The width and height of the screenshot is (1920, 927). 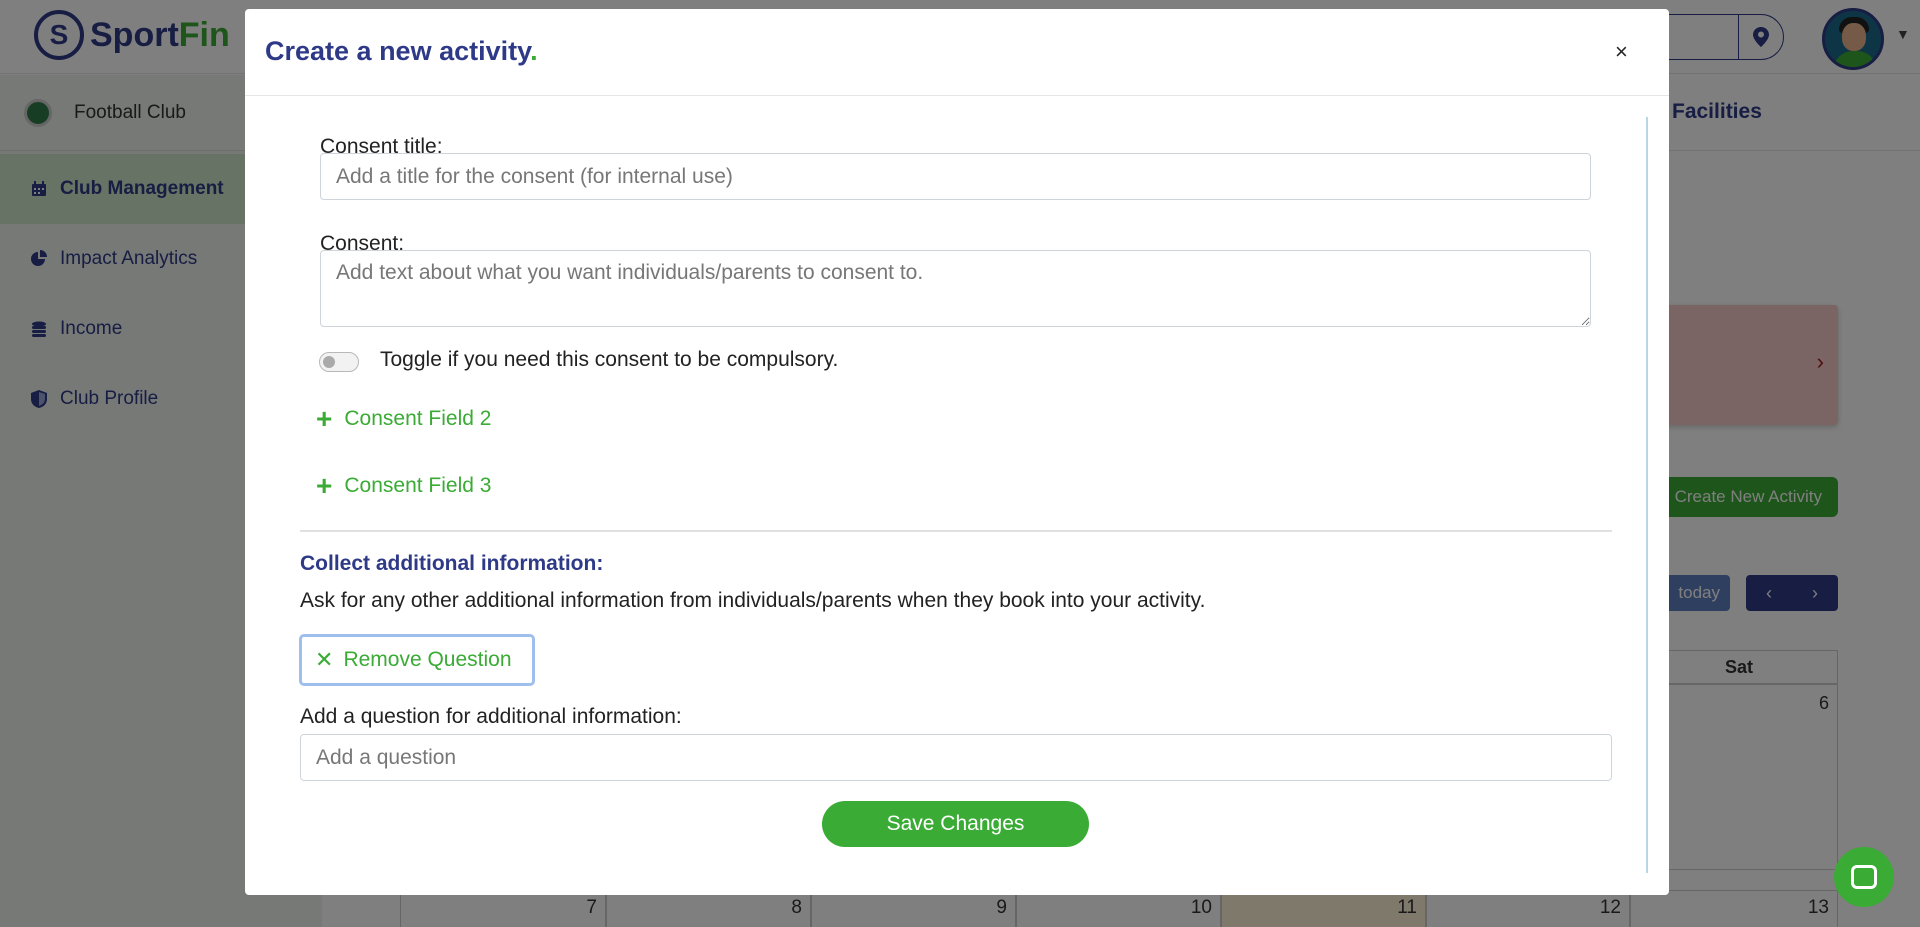 What do you see at coordinates (324, 659) in the screenshot?
I see `close-icon: ✕` at bounding box center [324, 659].